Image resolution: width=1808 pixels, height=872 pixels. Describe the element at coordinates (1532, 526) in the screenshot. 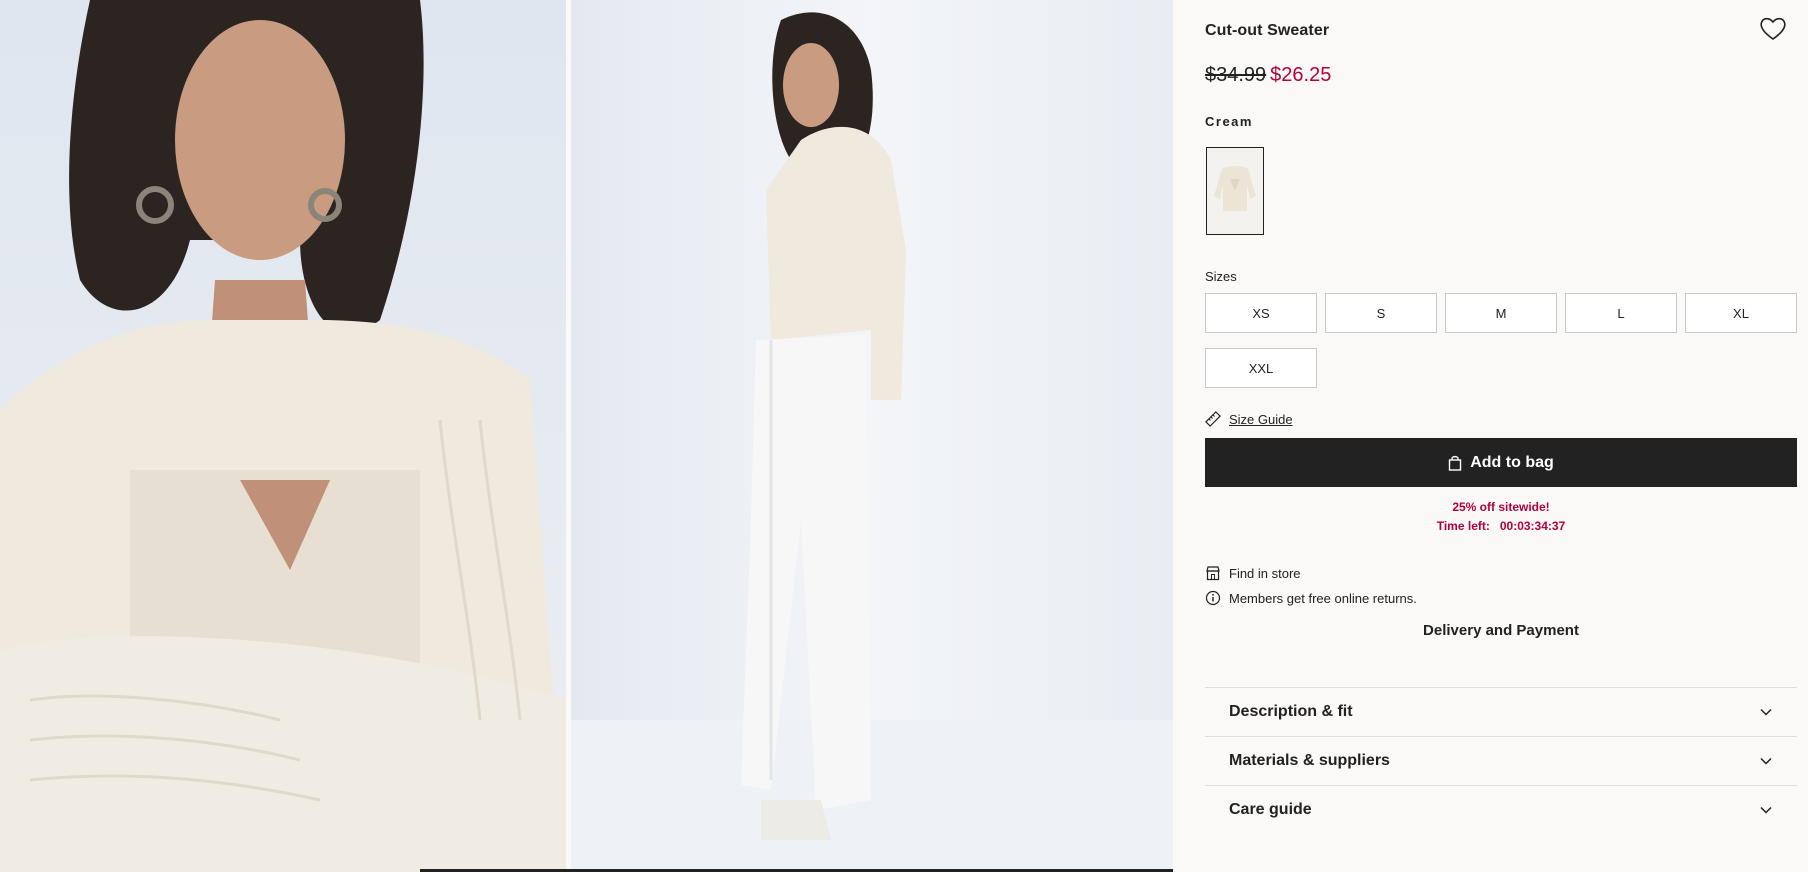

I see `countdown-value: 00:03:34:37` at that location.